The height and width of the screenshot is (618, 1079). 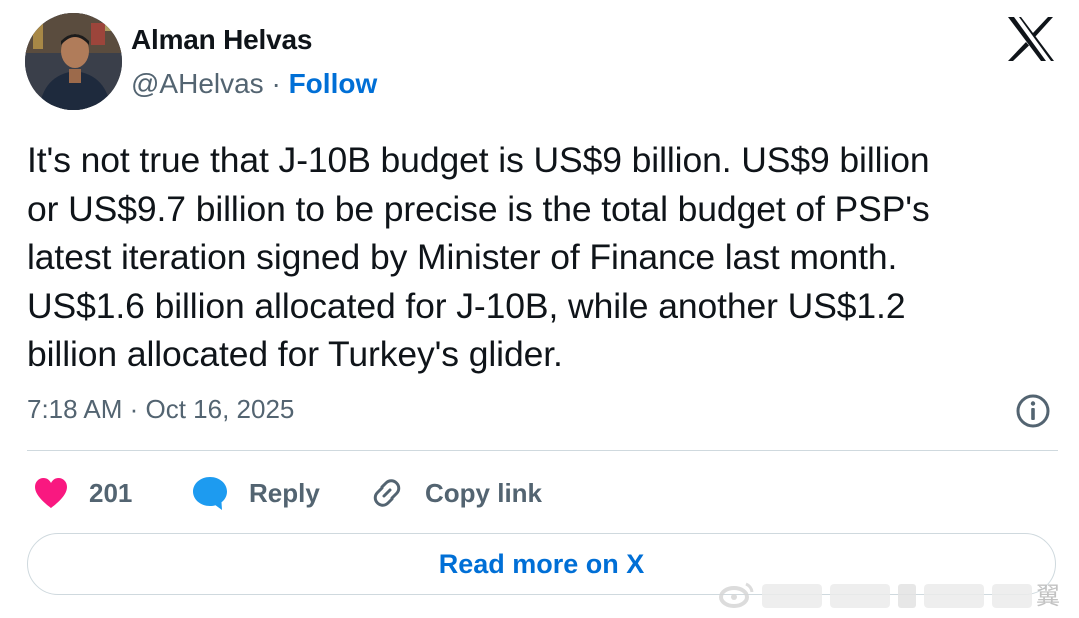 What do you see at coordinates (111, 492) in the screenshot?
I see `like-count: 201` at bounding box center [111, 492].